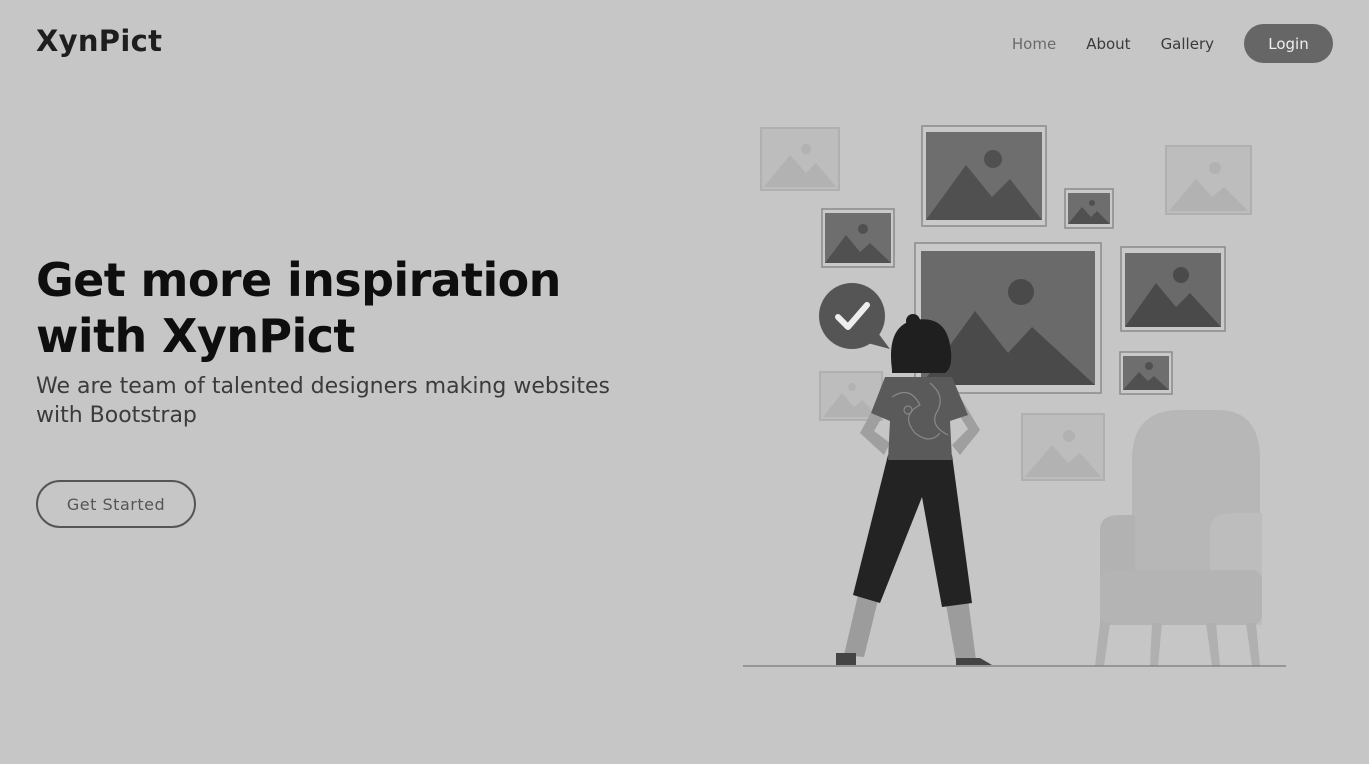  I want to click on check-speech-bubble-icon, so click(854, 316).